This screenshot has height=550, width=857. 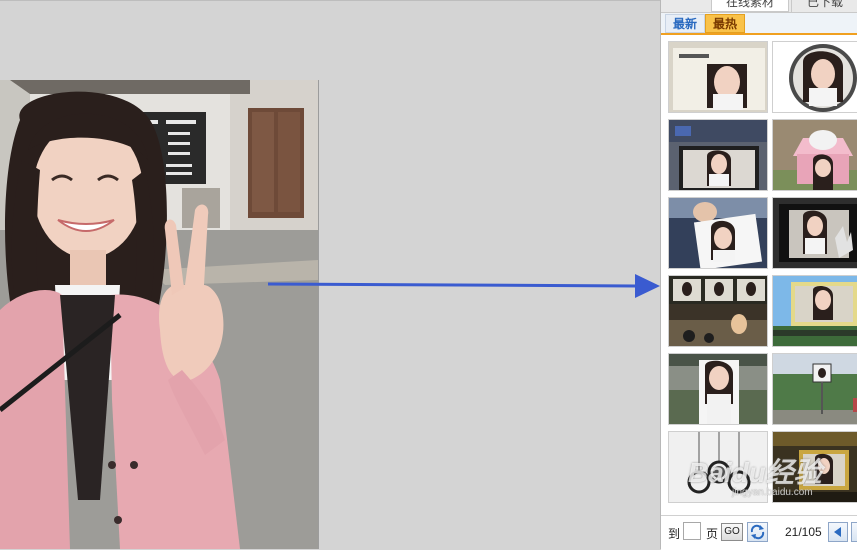 What do you see at coordinates (814, 311) in the screenshot?
I see `thumb-billboard-landscape` at bounding box center [814, 311].